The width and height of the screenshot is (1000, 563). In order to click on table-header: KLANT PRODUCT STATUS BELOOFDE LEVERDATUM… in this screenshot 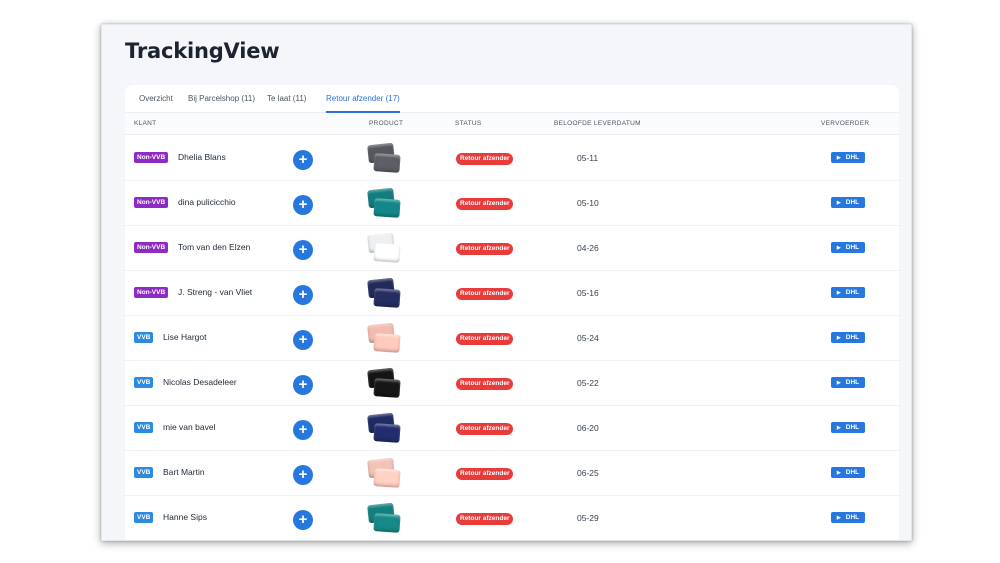, I will do `click(512, 124)`.